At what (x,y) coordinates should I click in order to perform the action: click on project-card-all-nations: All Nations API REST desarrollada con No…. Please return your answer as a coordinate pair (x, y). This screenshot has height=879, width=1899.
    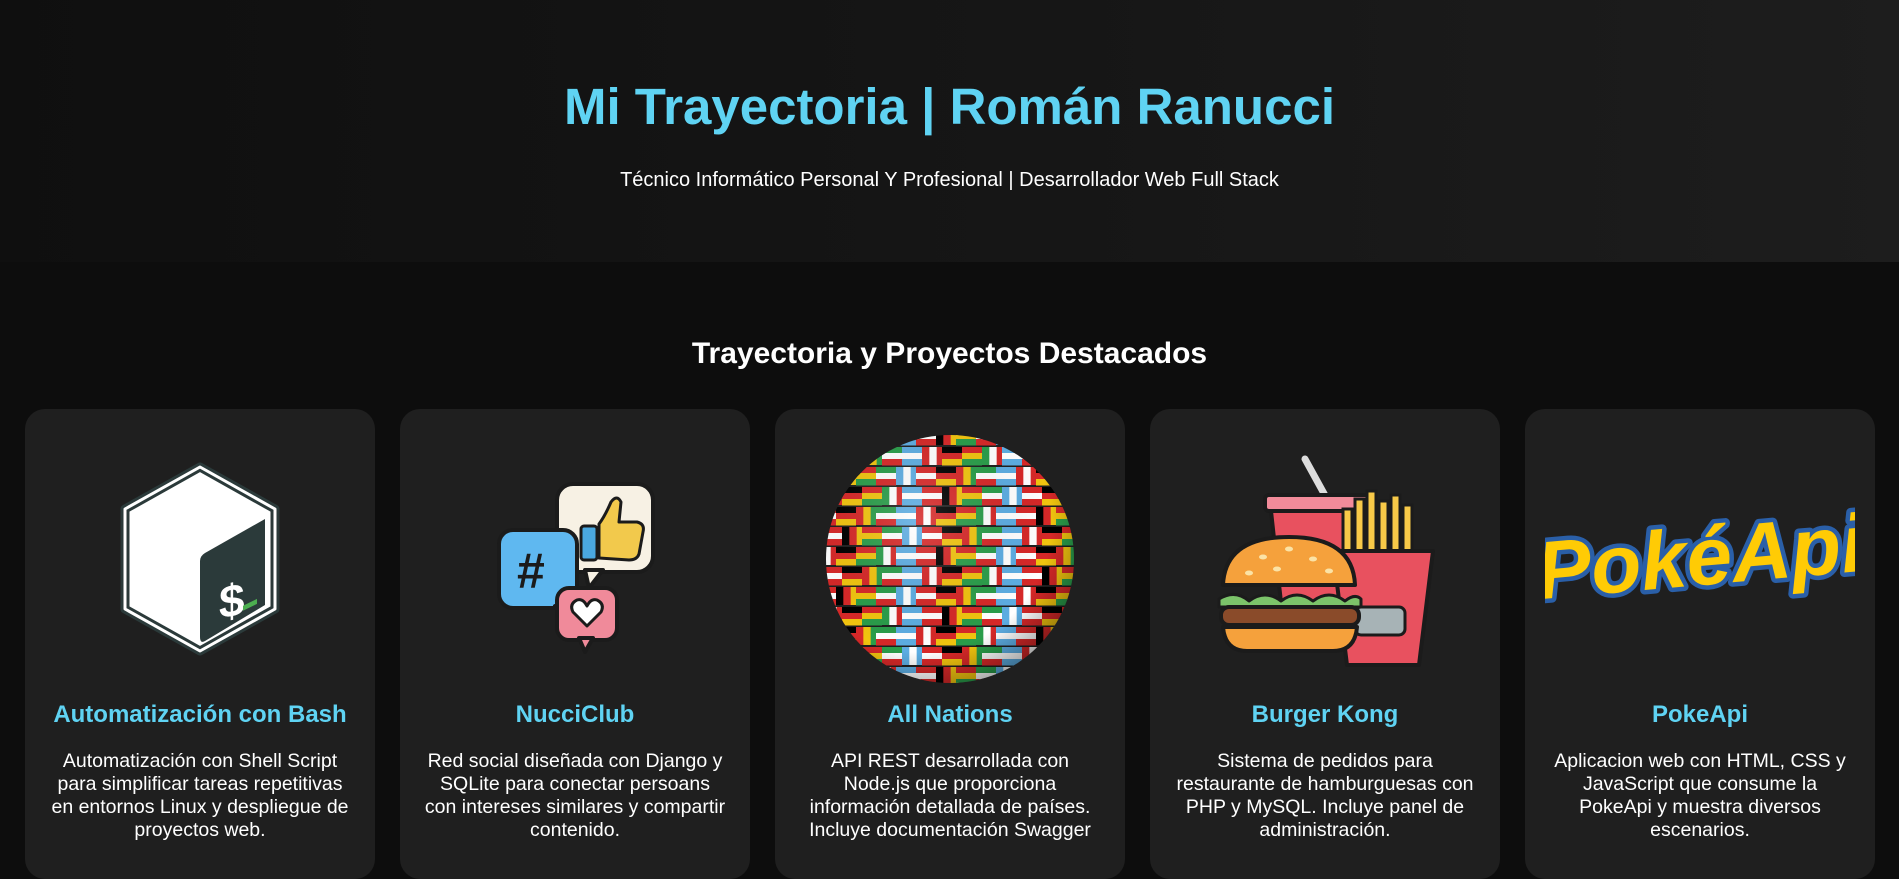
    Looking at the image, I should click on (950, 644).